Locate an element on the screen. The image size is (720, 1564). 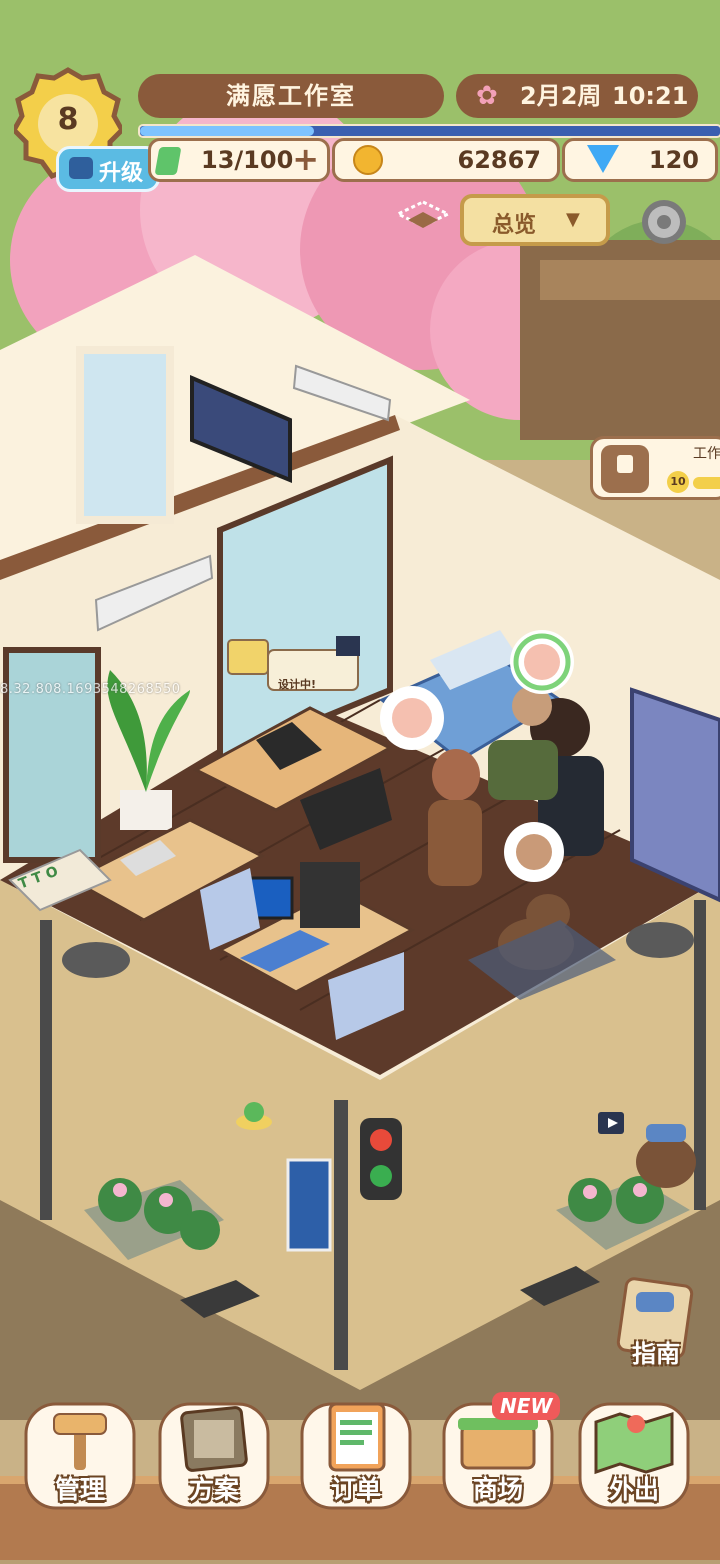
nav-label-plan: 方案 is located at coordinates (213, 1489).